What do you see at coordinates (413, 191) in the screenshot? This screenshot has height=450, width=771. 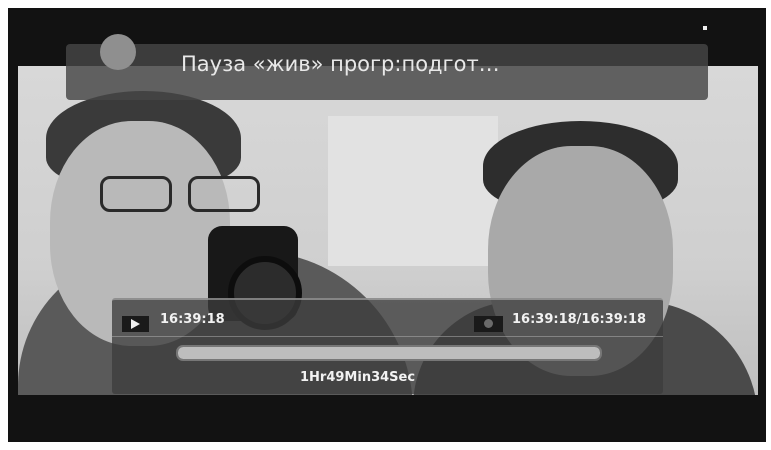 I see `background-wall` at bounding box center [413, 191].